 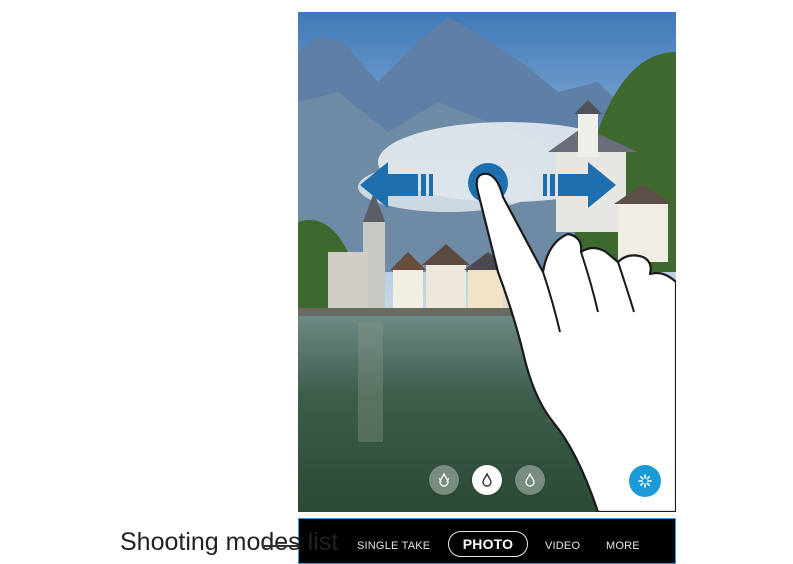 What do you see at coordinates (623, 546) in the screenshot?
I see `mode-more: MORE` at bounding box center [623, 546].